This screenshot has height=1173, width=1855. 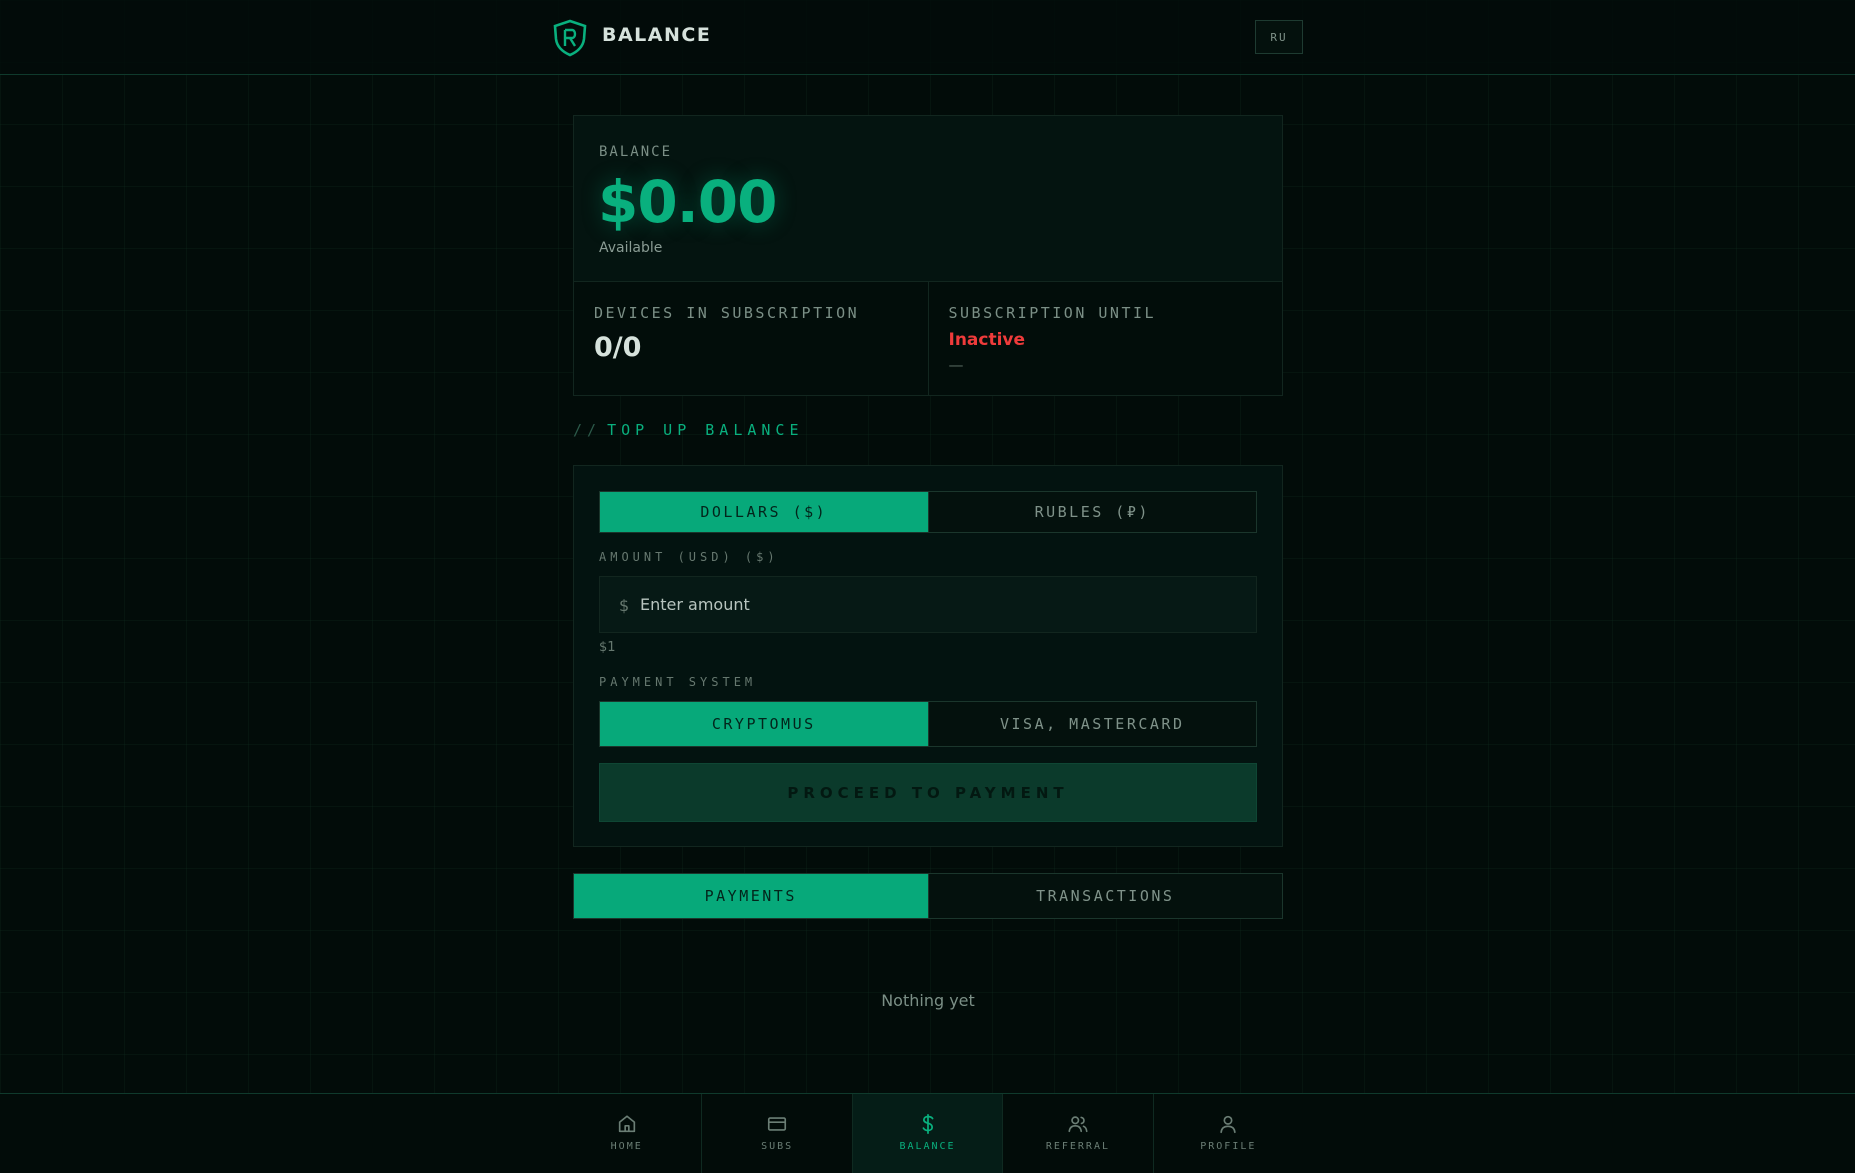 What do you see at coordinates (631, 248) in the screenshot?
I see `balance-available-label: Available` at bounding box center [631, 248].